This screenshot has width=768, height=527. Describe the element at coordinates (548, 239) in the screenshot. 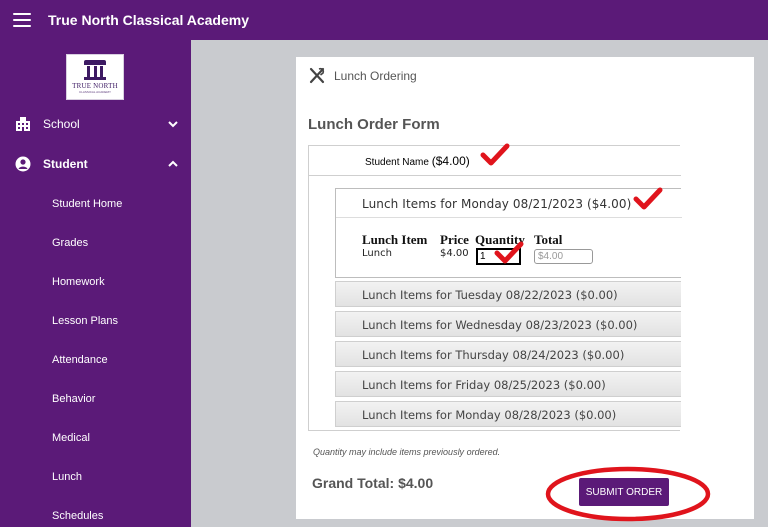

I see `col-header-total: Total` at that location.